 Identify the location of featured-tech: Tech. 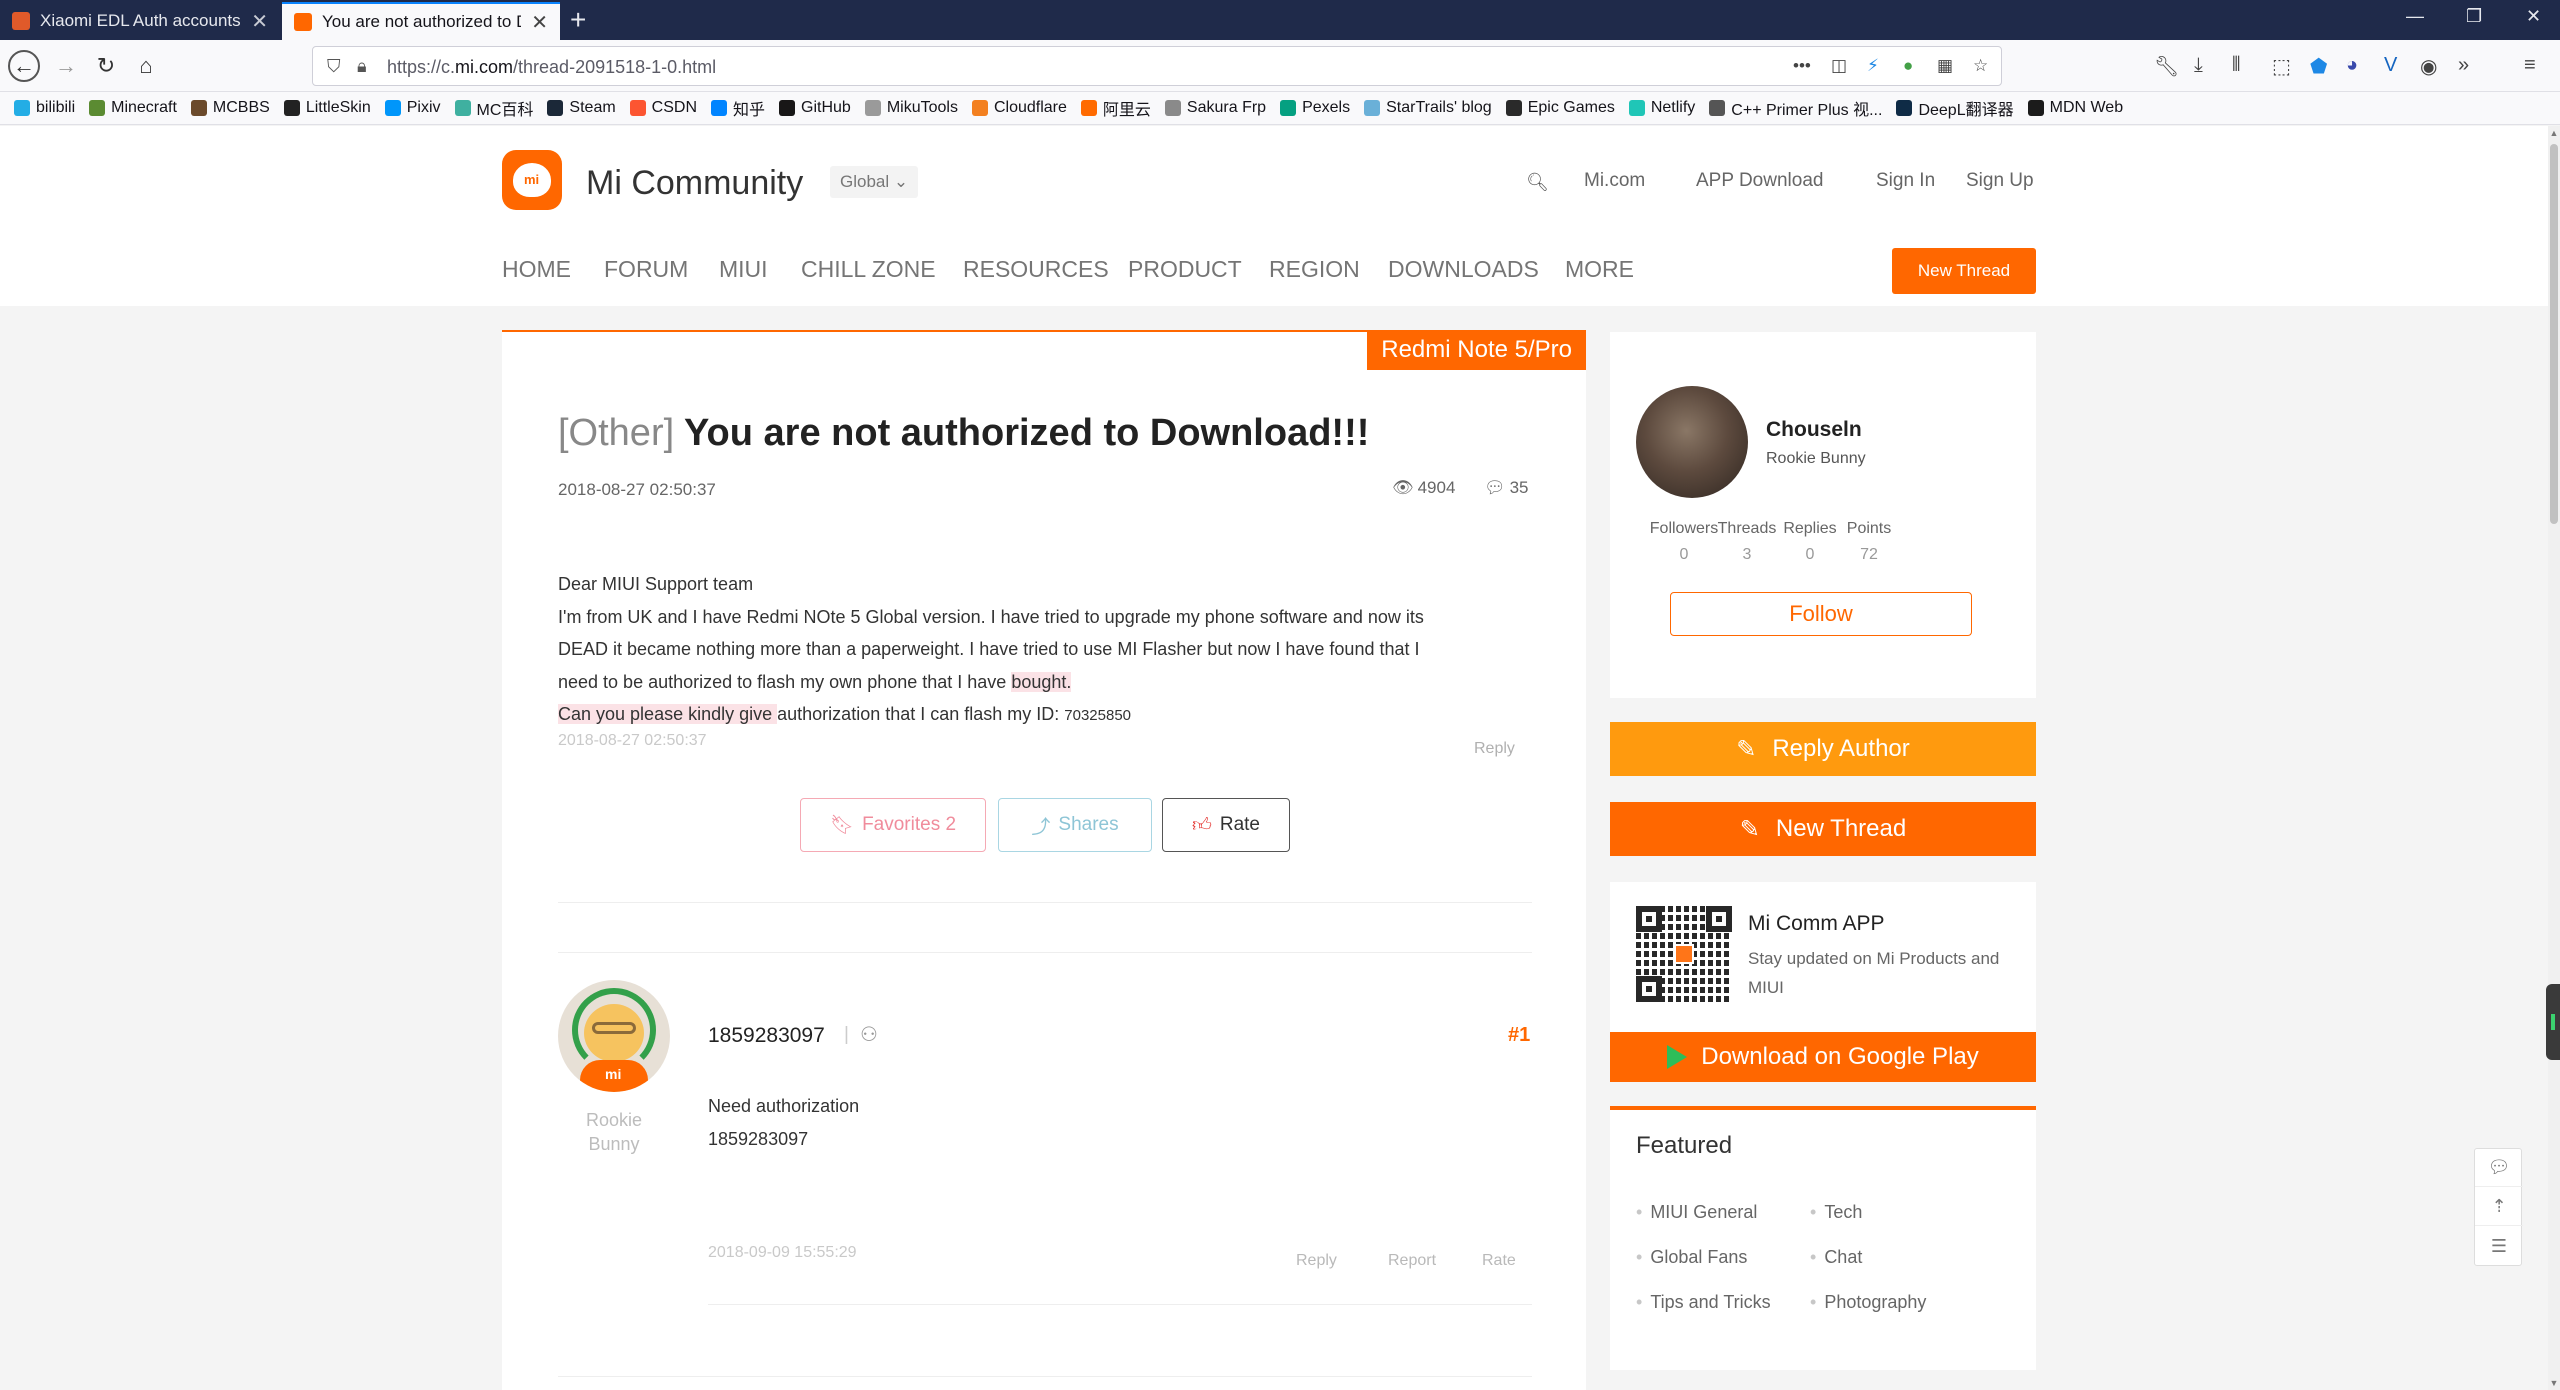
(1836, 1212).